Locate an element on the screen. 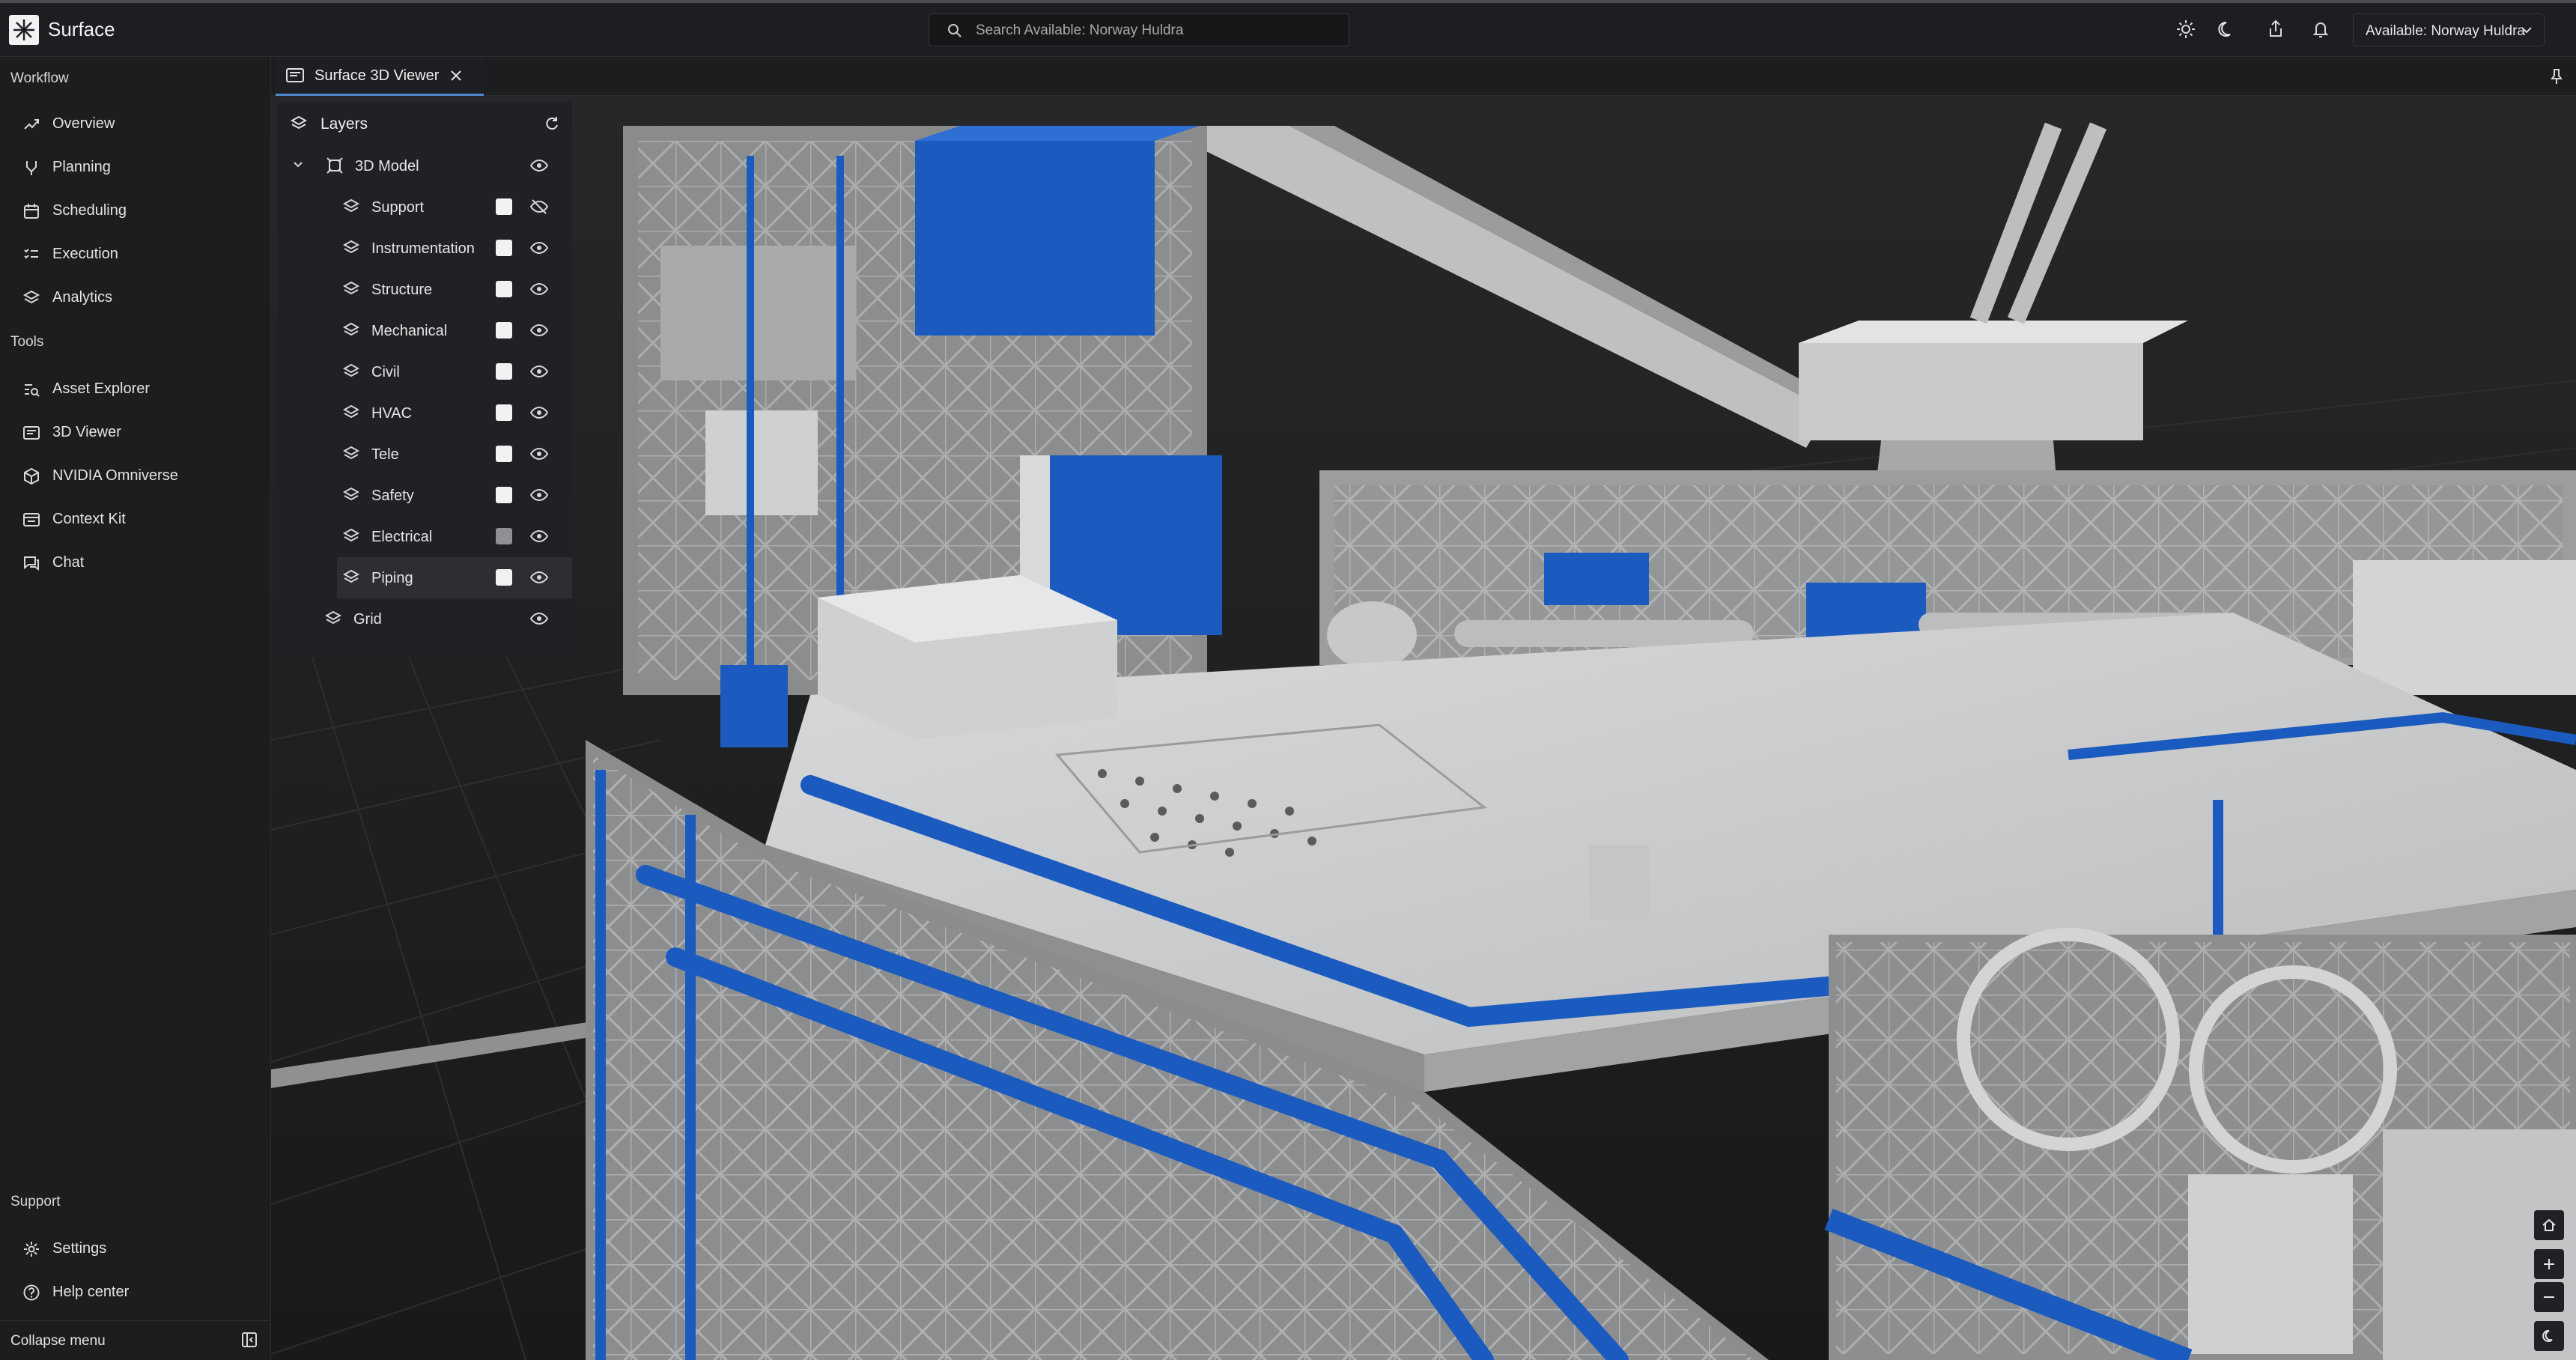 Image resolution: width=2576 pixels, height=1360 pixels. sidebar-item-execution: Execution is located at coordinates (135, 254).